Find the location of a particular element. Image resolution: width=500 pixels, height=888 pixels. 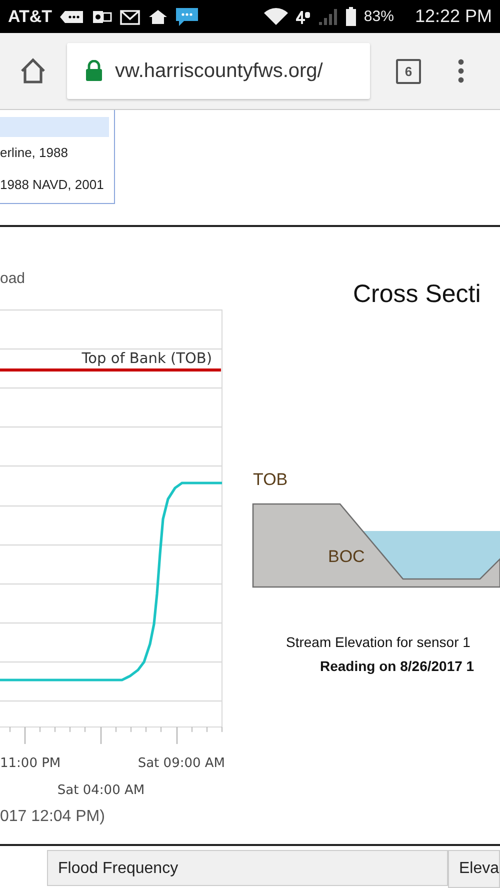

home-icon is located at coordinates (33, 71).